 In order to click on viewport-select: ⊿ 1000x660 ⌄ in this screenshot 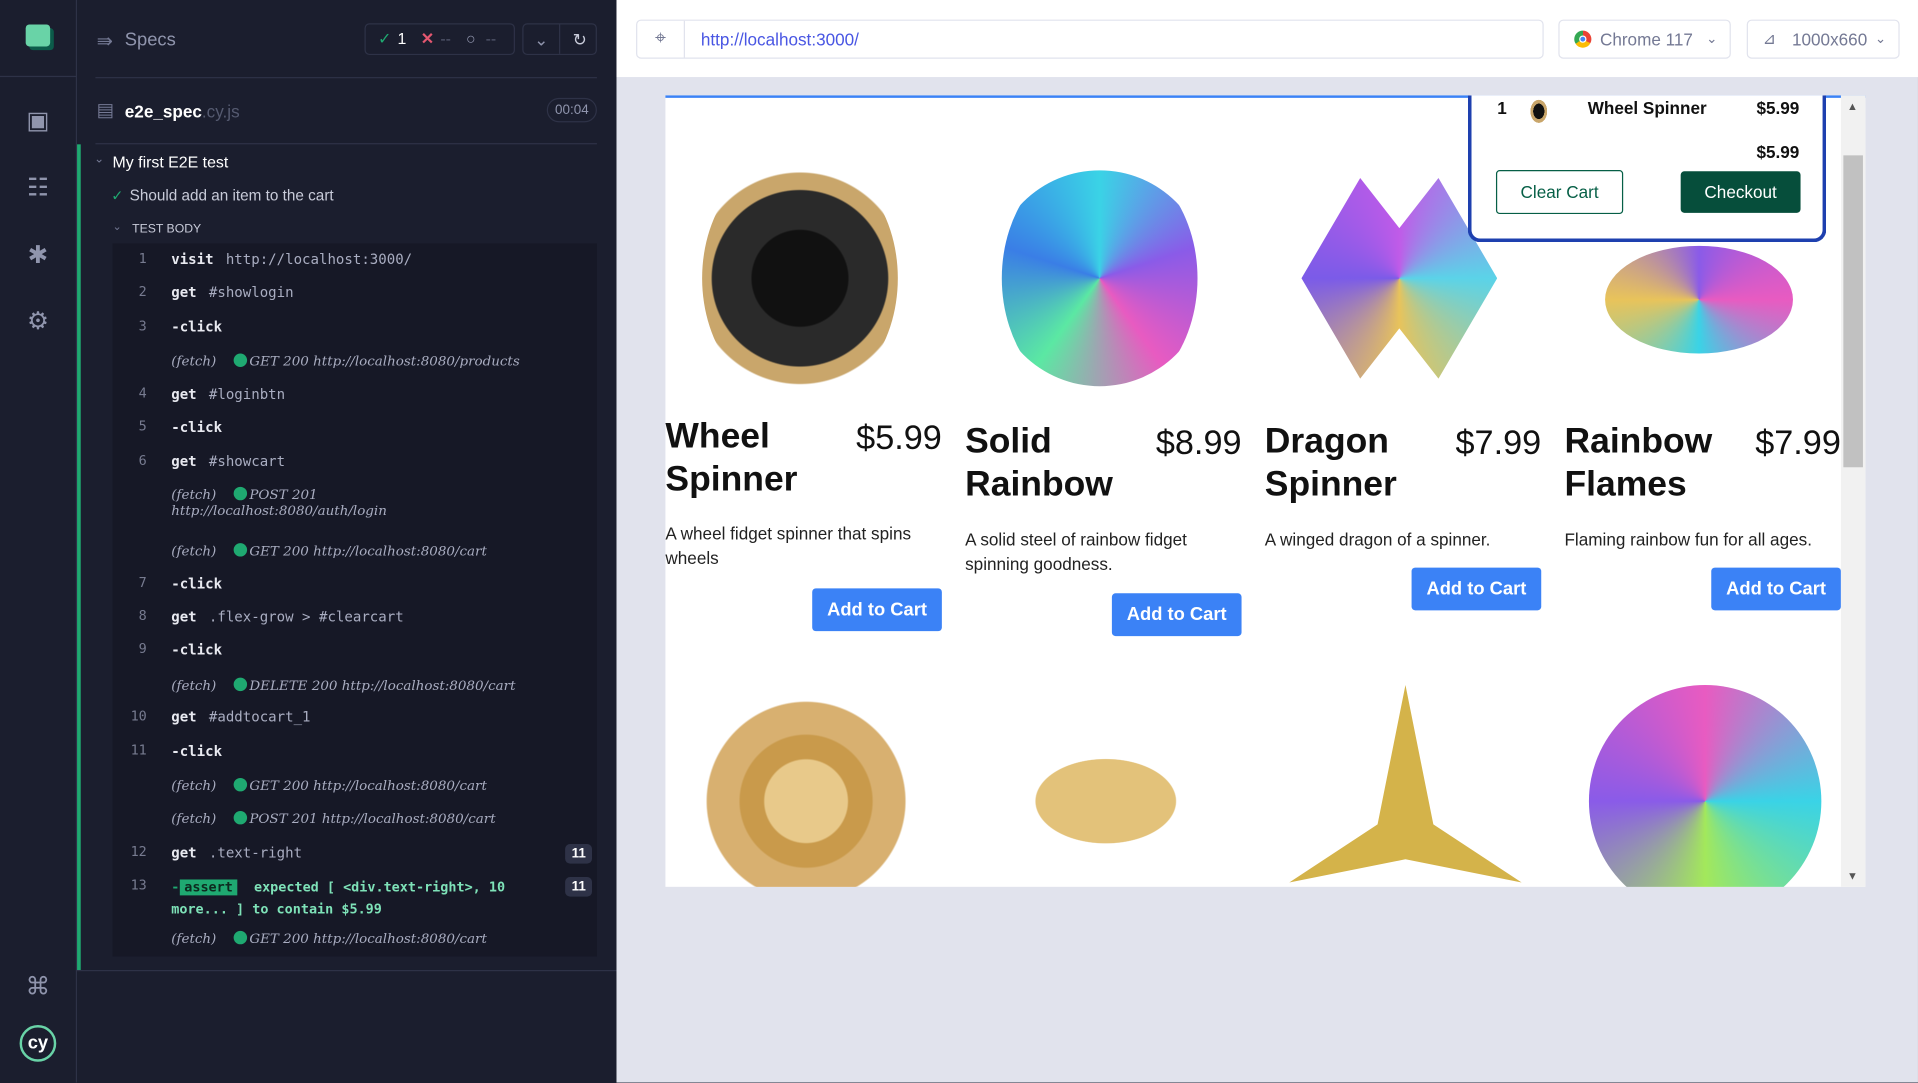, I will do `click(1823, 39)`.